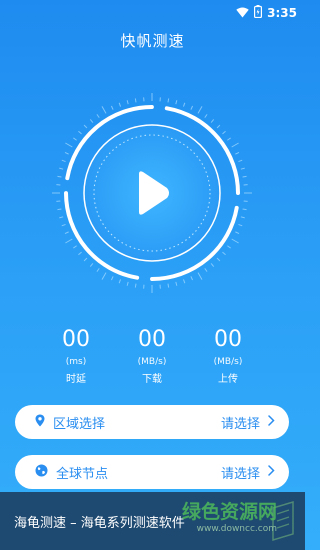  I want to click on status-bar: 3:35, so click(152, 11).